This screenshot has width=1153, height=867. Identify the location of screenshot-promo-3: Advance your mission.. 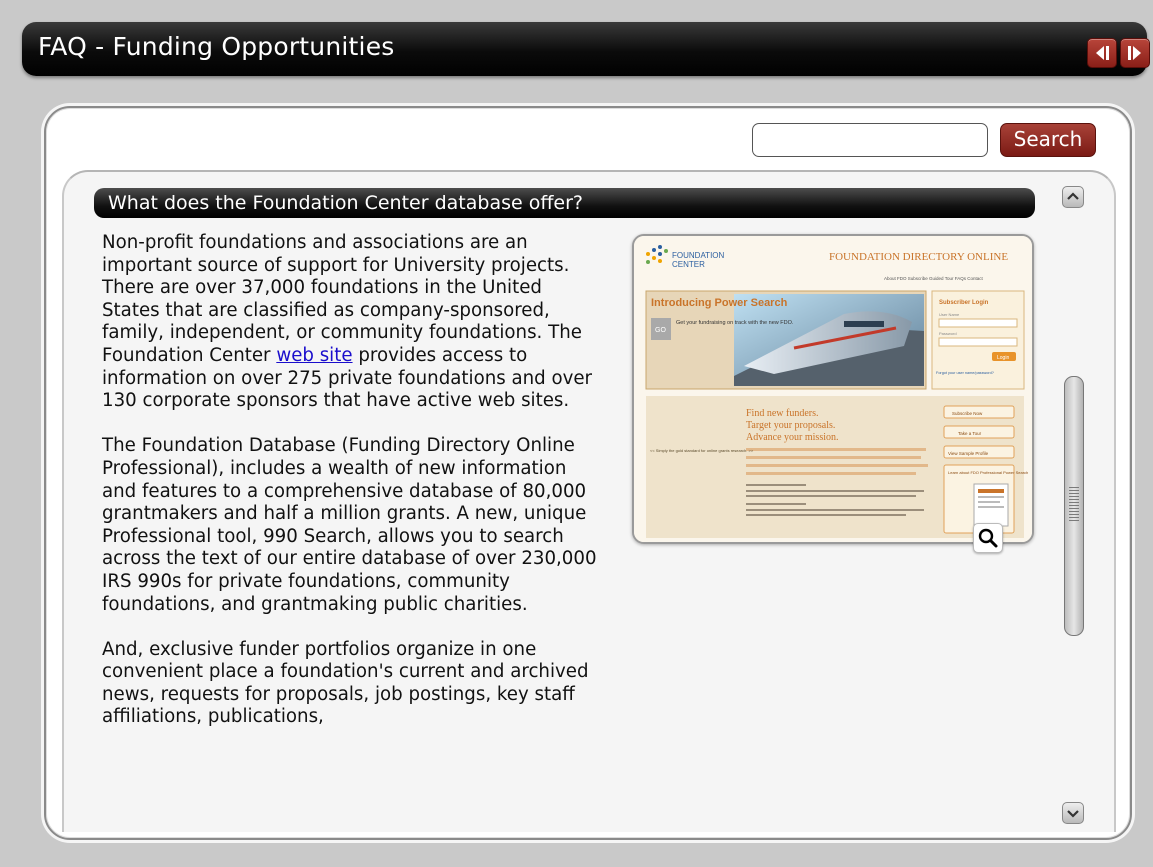
(792, 437).